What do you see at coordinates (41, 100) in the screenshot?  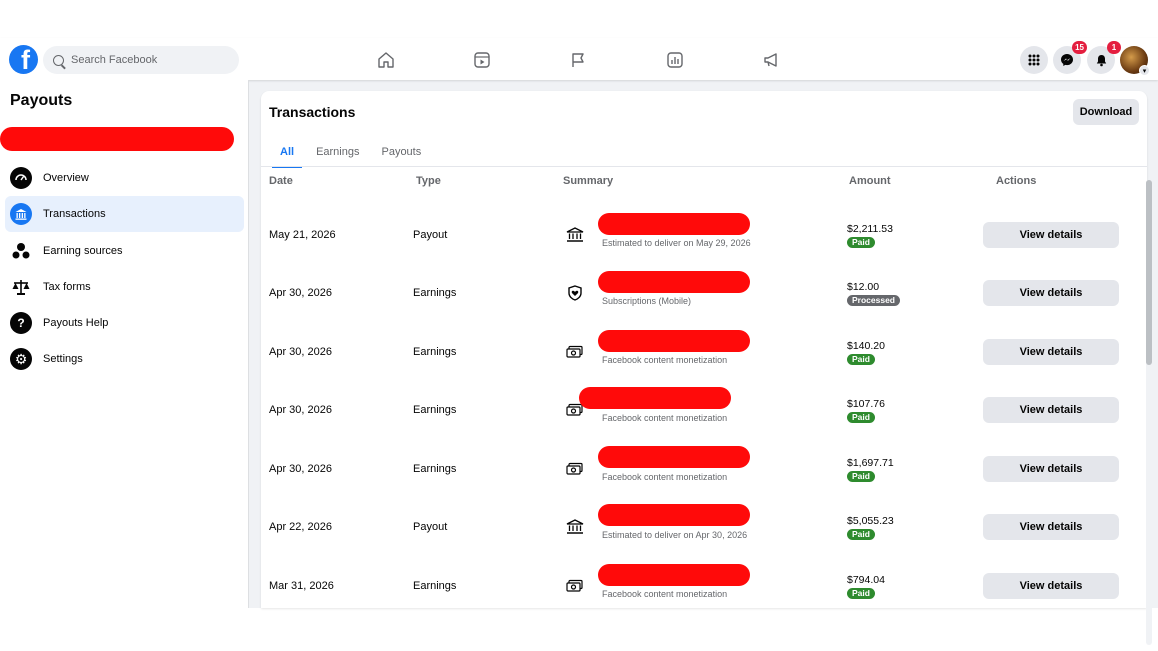 I see `sidebar-title: Payouts` at bounding box center [41, 100].